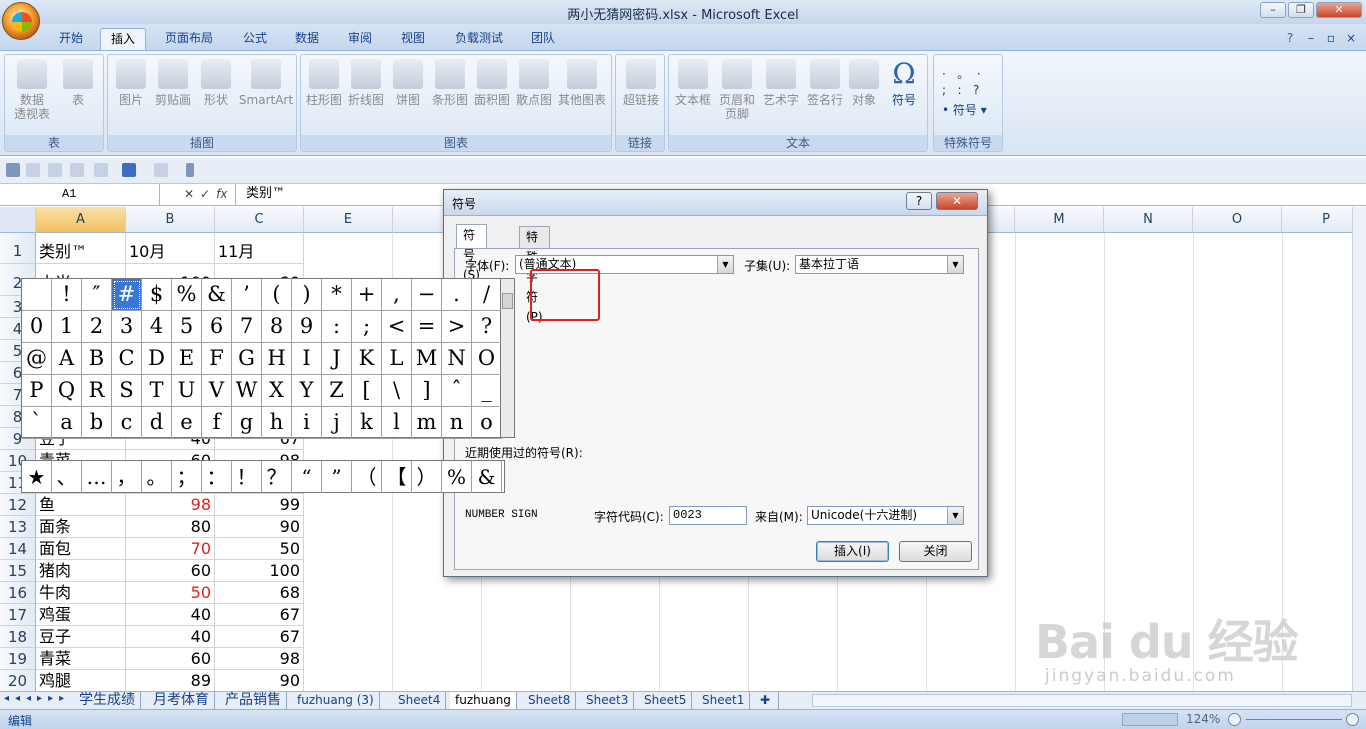 The image size is (1366, 729). I want to click on symbol-cell: %, so click(187, 295).